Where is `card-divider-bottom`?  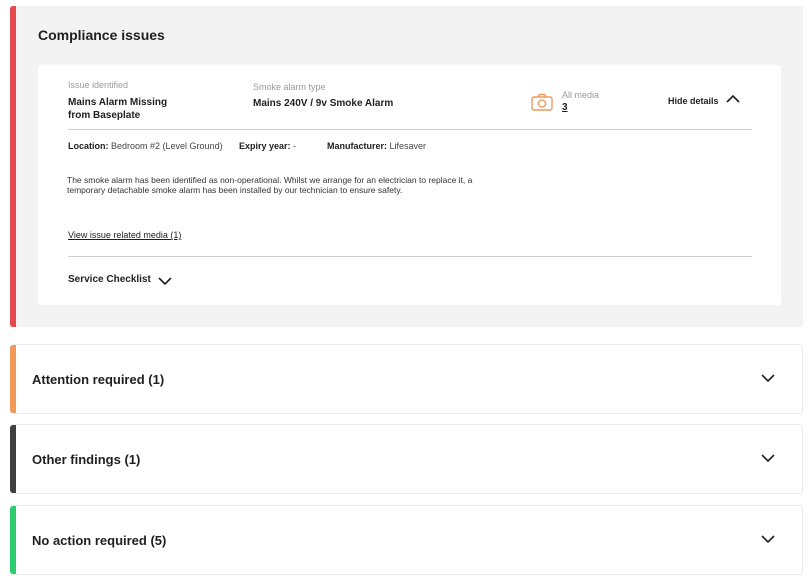 card-divider-bottom is located at coordinates (410, 256).